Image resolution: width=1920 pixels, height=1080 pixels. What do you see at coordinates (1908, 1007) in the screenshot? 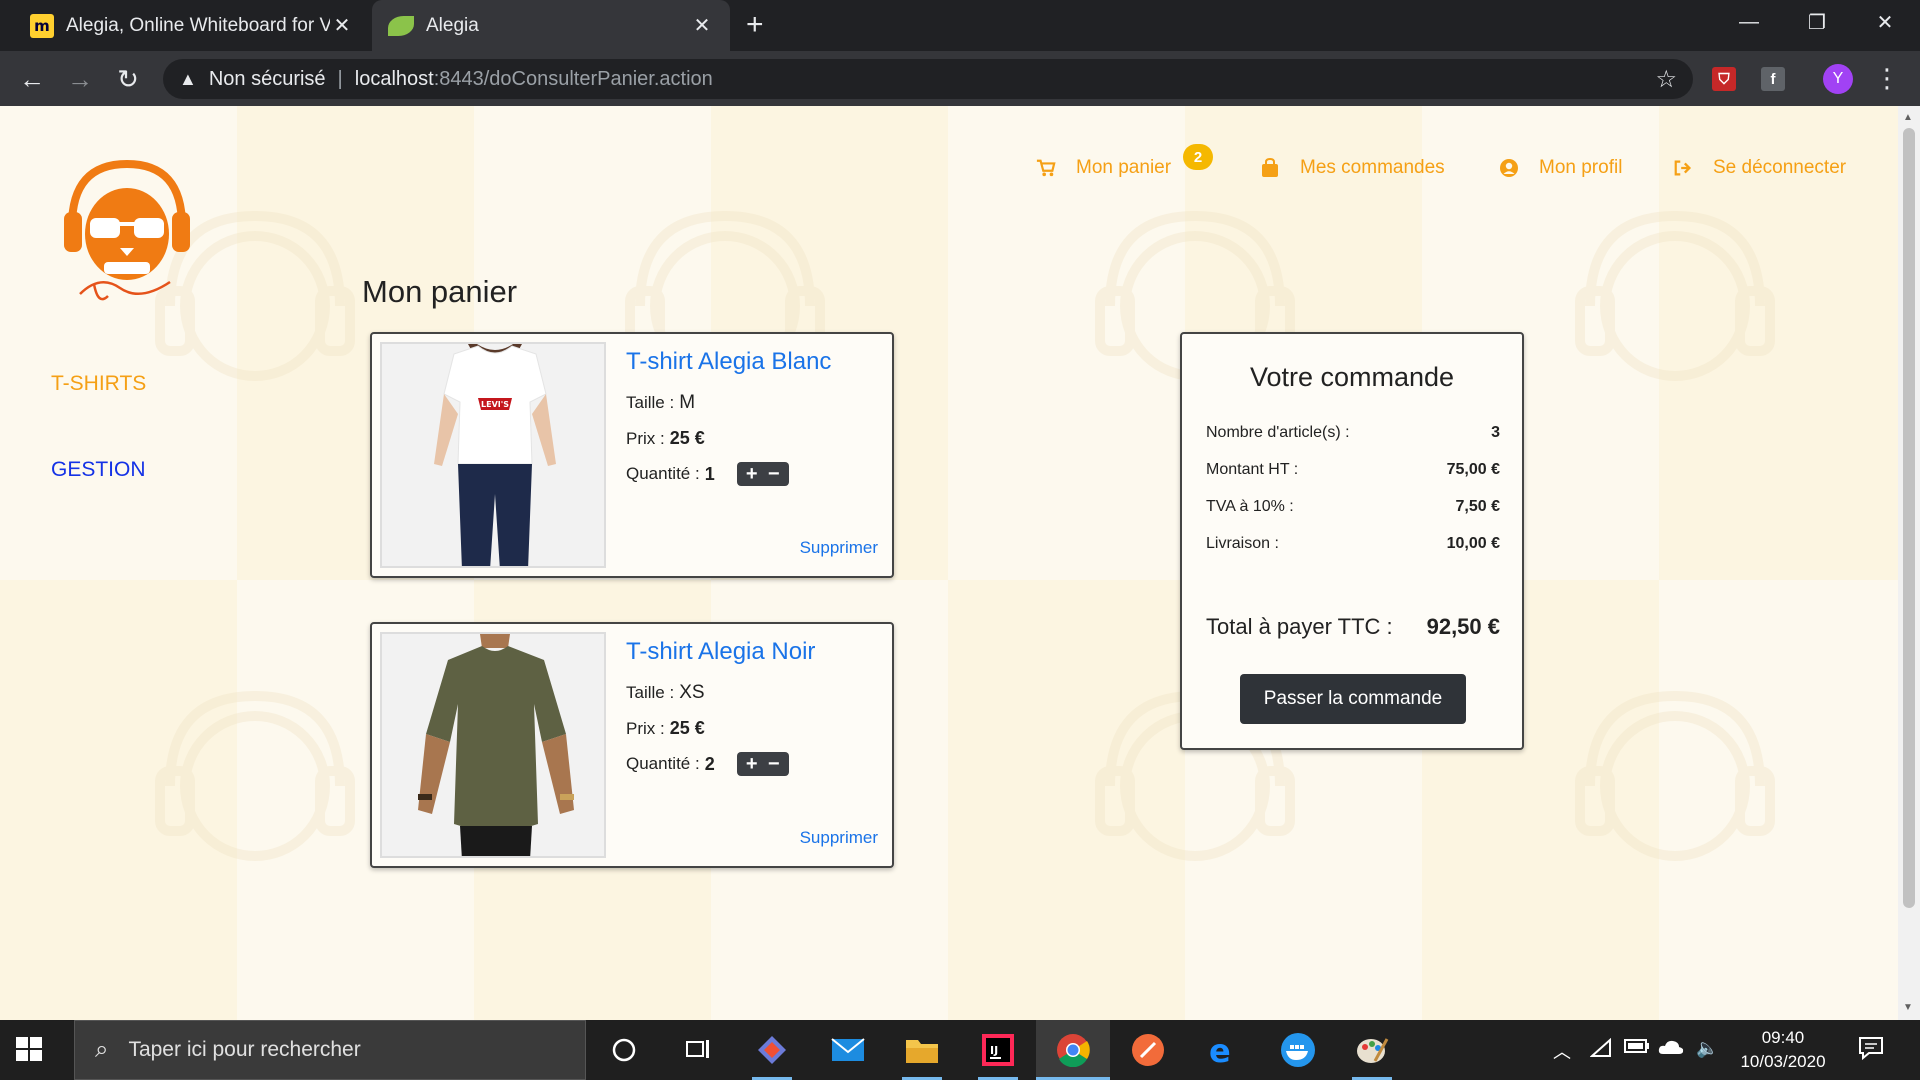
I see `scroll-down-icon: ▼` at bounding box center [1908, 1007].